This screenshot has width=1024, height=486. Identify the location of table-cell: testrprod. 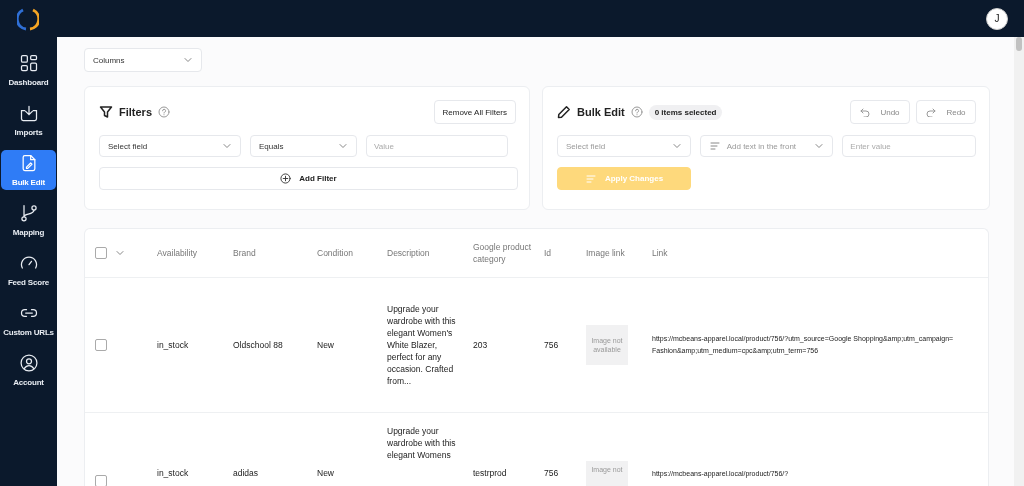
(490, 473).